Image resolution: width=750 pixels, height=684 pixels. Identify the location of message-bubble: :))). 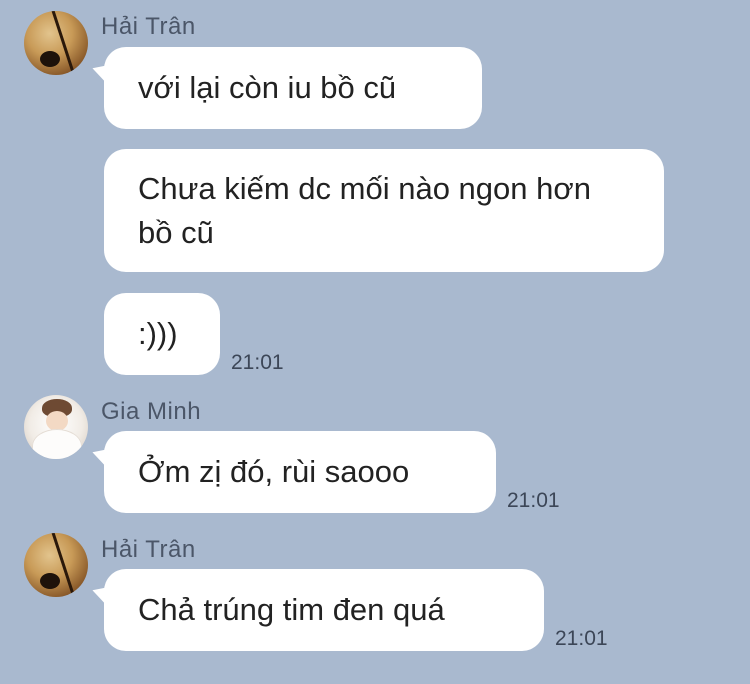
(162, 334).